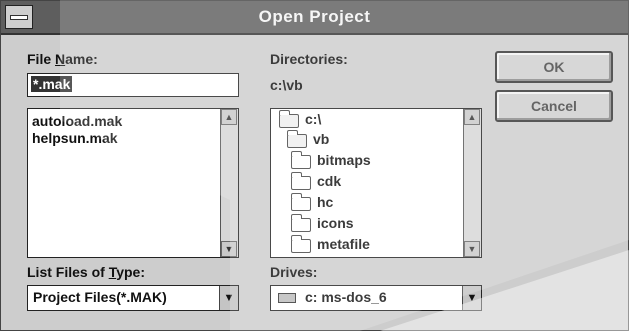  I want to click on directory-list-scrollbar: ▲ ▼, so click(472, 183).